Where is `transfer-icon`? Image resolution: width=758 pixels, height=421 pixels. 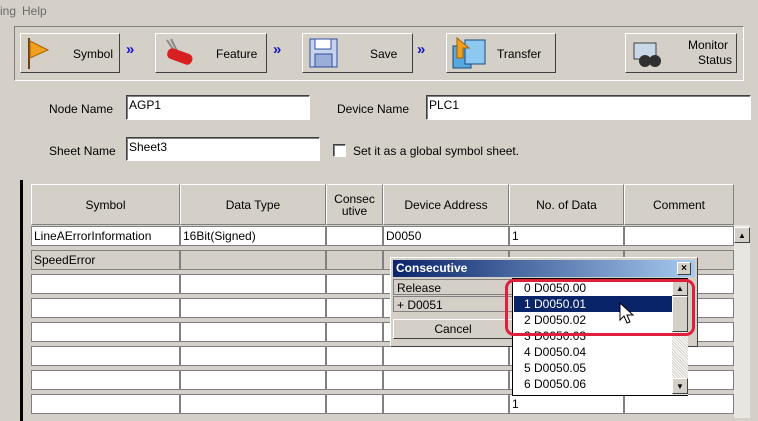
transfer-icon is located at coordinates (469, 52).